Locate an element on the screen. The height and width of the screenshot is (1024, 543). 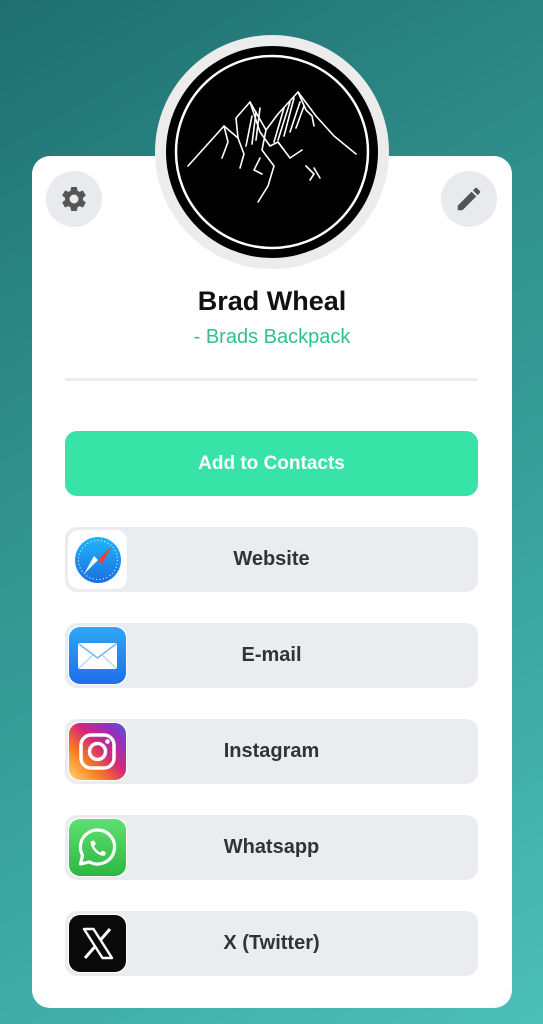
avatar is located at coordinates (272, 152).